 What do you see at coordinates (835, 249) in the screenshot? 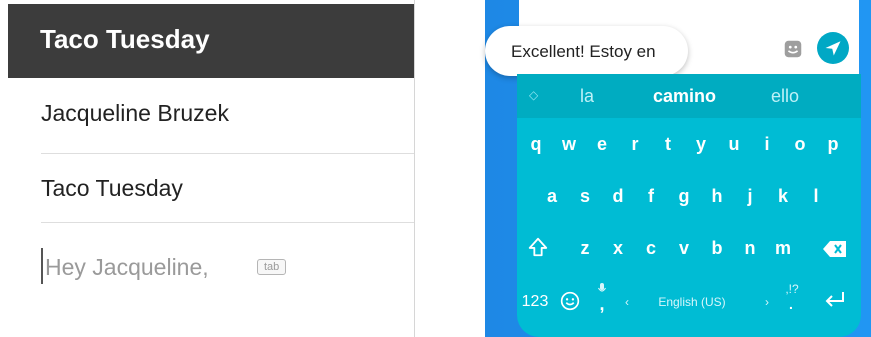
I see `backspace-icon` at bounding box center [835, 249].